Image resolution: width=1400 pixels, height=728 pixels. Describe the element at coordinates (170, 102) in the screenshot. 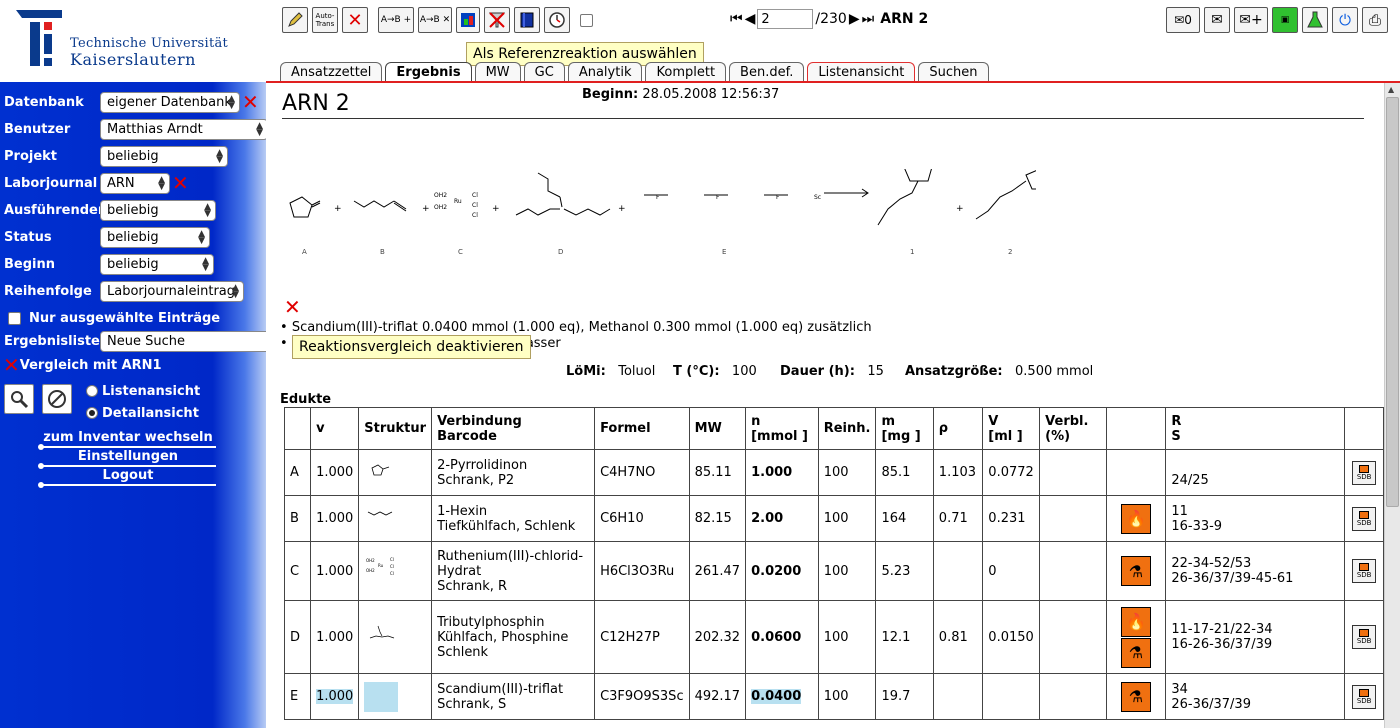

I see `datenbank-select: eigener Datenbank ▲ ▼` at that location.